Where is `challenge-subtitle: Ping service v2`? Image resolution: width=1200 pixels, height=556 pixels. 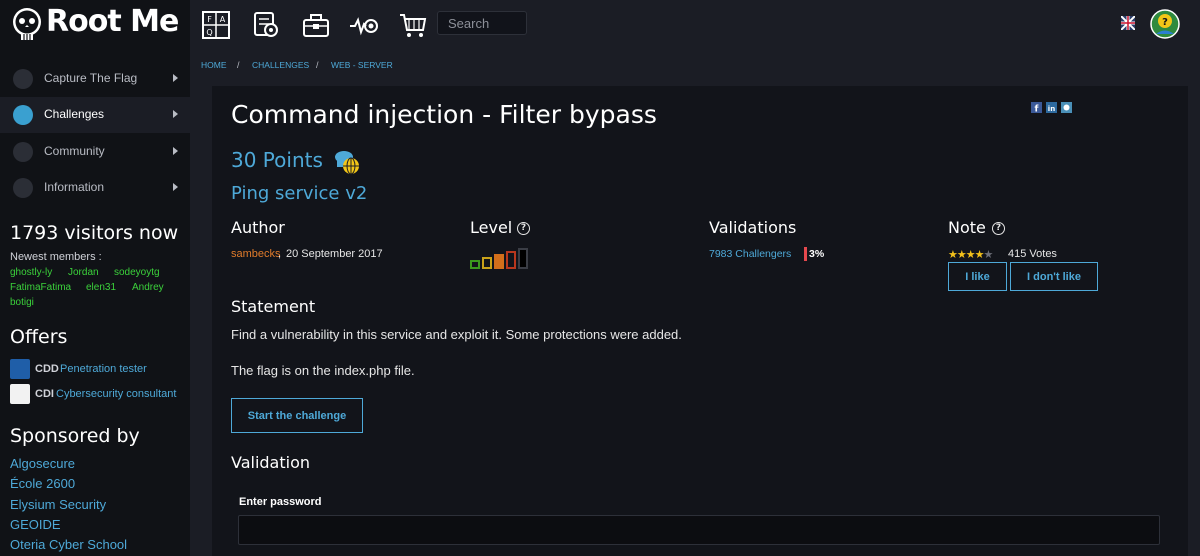
challenge-subtitle: Ping service v2 is located at coordinates (299, 193).